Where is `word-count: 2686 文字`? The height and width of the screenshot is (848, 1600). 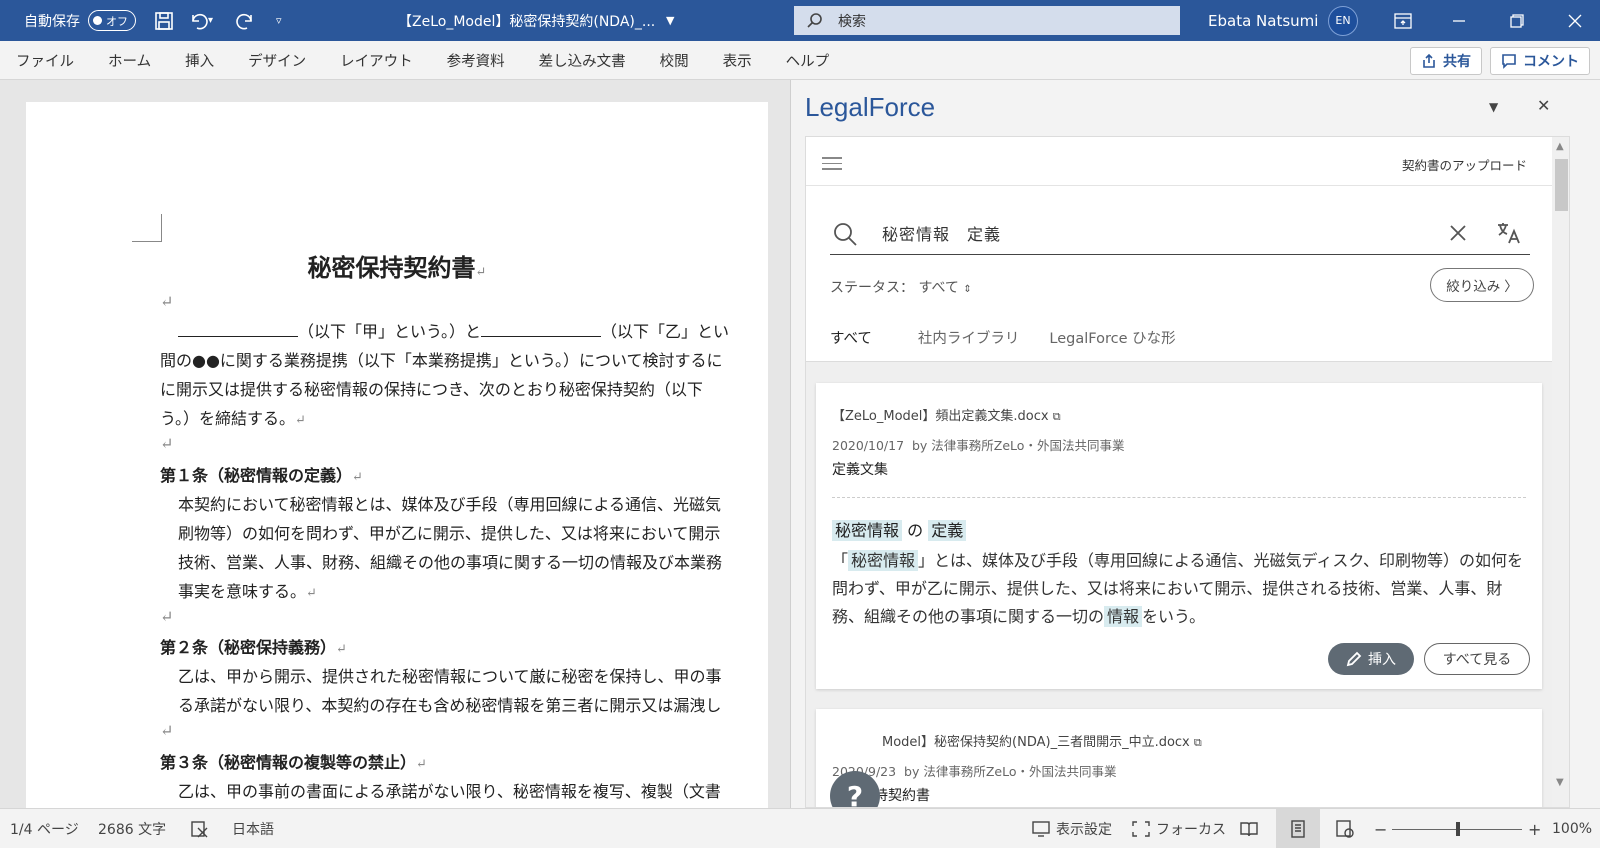
word-count: 2686 文字 is located at coordinates (132, 828).